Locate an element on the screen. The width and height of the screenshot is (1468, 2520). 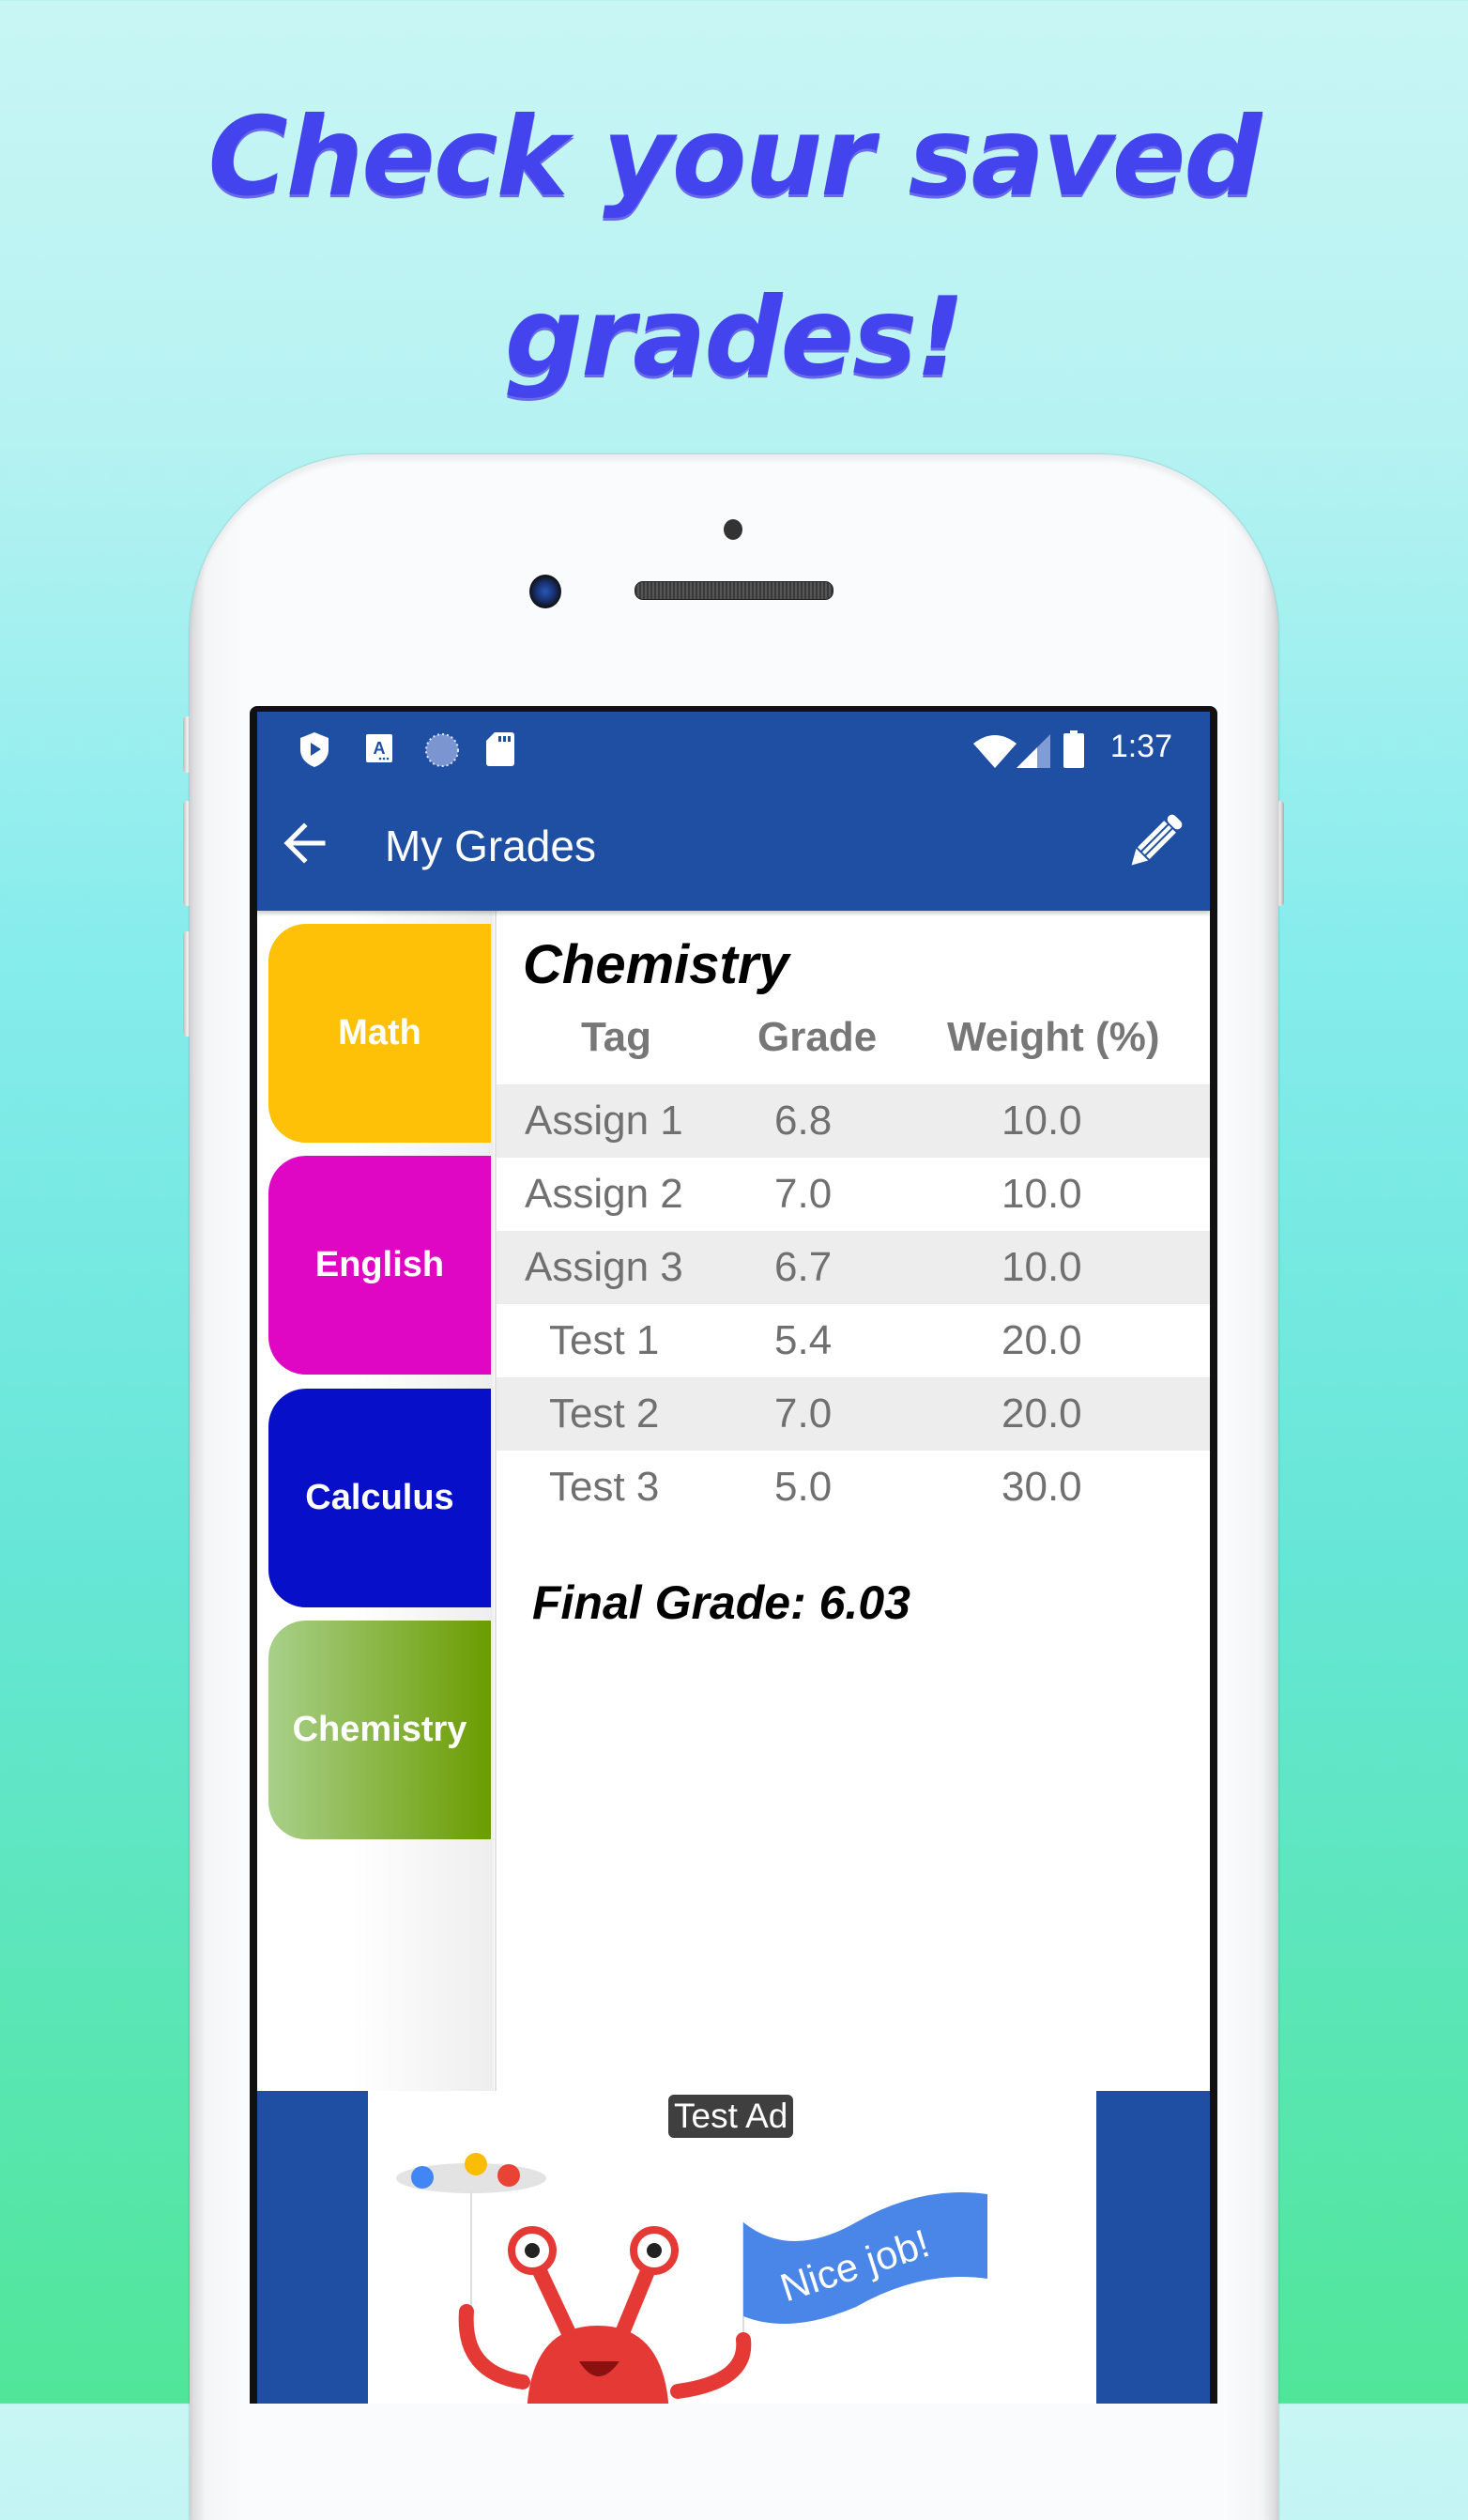
status-bar: A 1:37 is located at coordinates (734, 745).